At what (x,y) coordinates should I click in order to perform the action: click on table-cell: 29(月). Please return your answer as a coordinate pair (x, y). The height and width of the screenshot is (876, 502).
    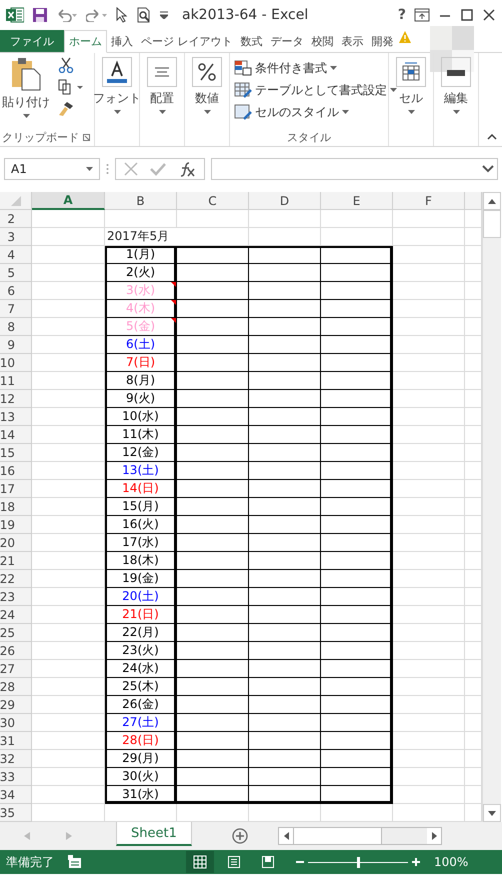
    Looking at the image, I should click on (141, 759).